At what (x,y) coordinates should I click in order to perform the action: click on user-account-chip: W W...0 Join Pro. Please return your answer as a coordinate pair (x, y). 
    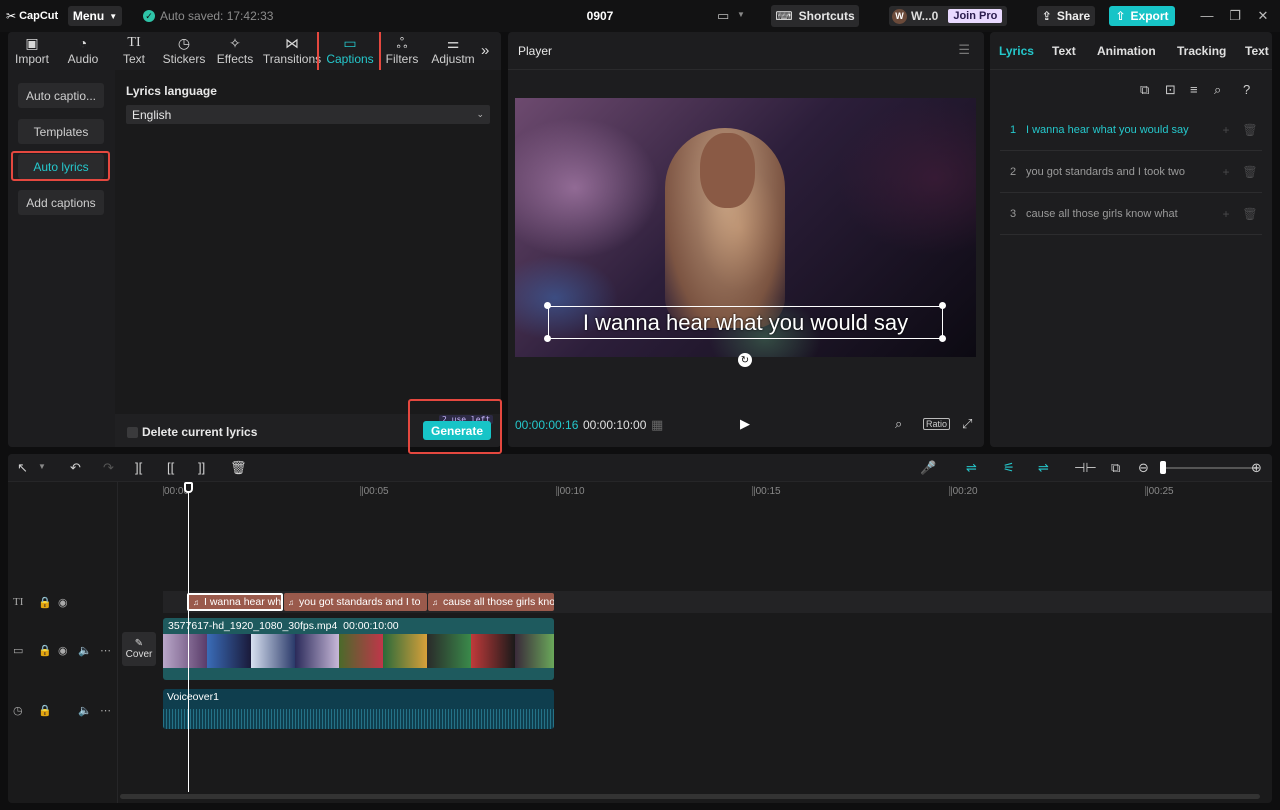
    Looking at the image, I should click on (948, 16).